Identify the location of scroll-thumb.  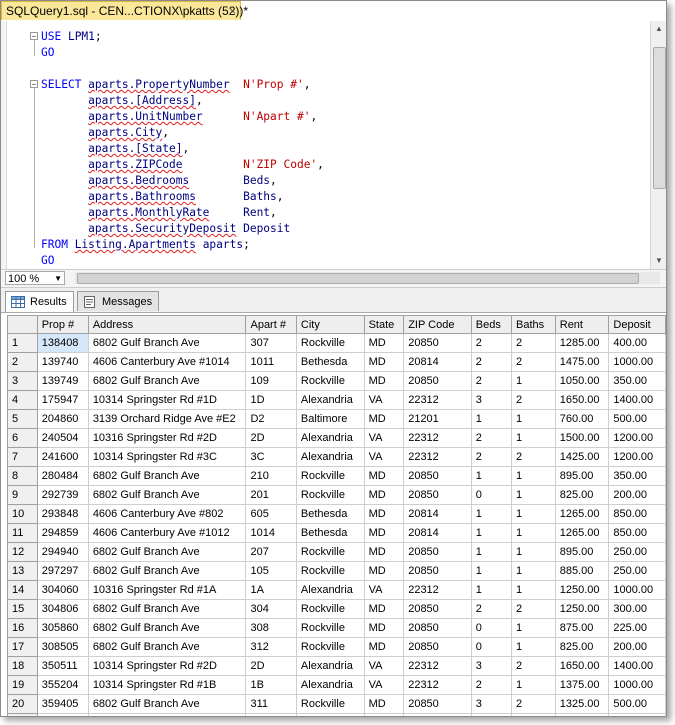
(659, 118).